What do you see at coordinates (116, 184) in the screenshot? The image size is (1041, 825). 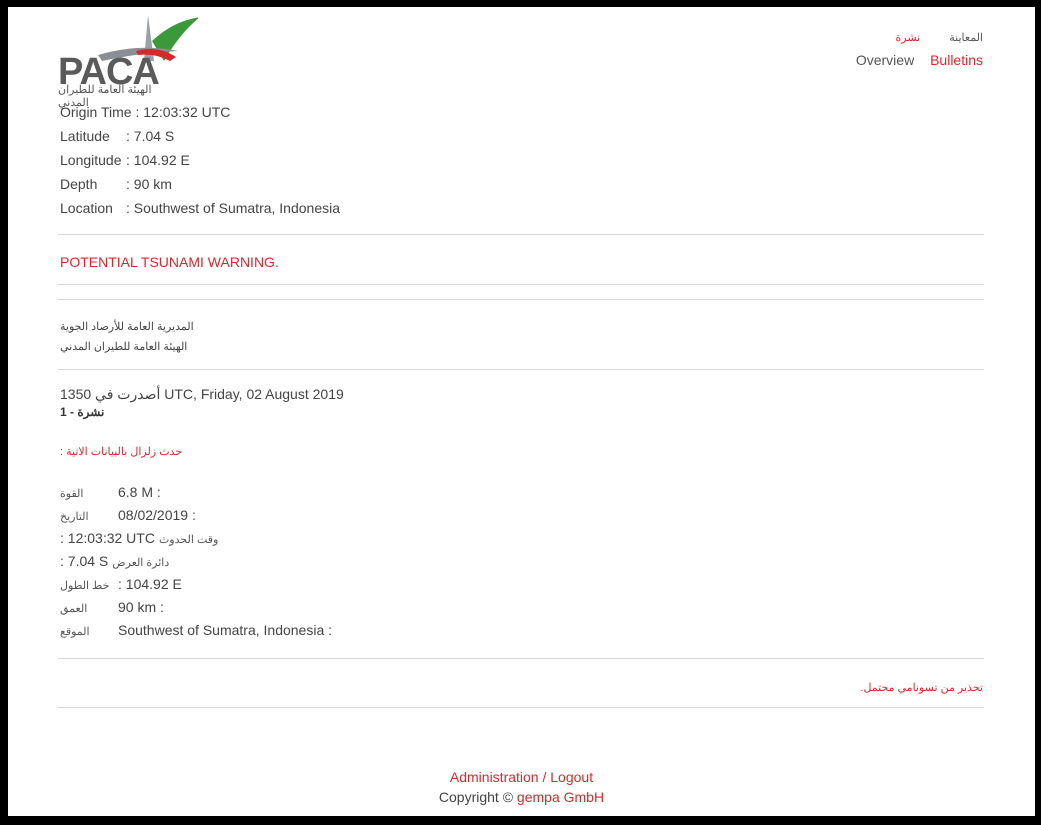 I see `depth-row: Depth : 90 km` at bounding box center [116, 184].